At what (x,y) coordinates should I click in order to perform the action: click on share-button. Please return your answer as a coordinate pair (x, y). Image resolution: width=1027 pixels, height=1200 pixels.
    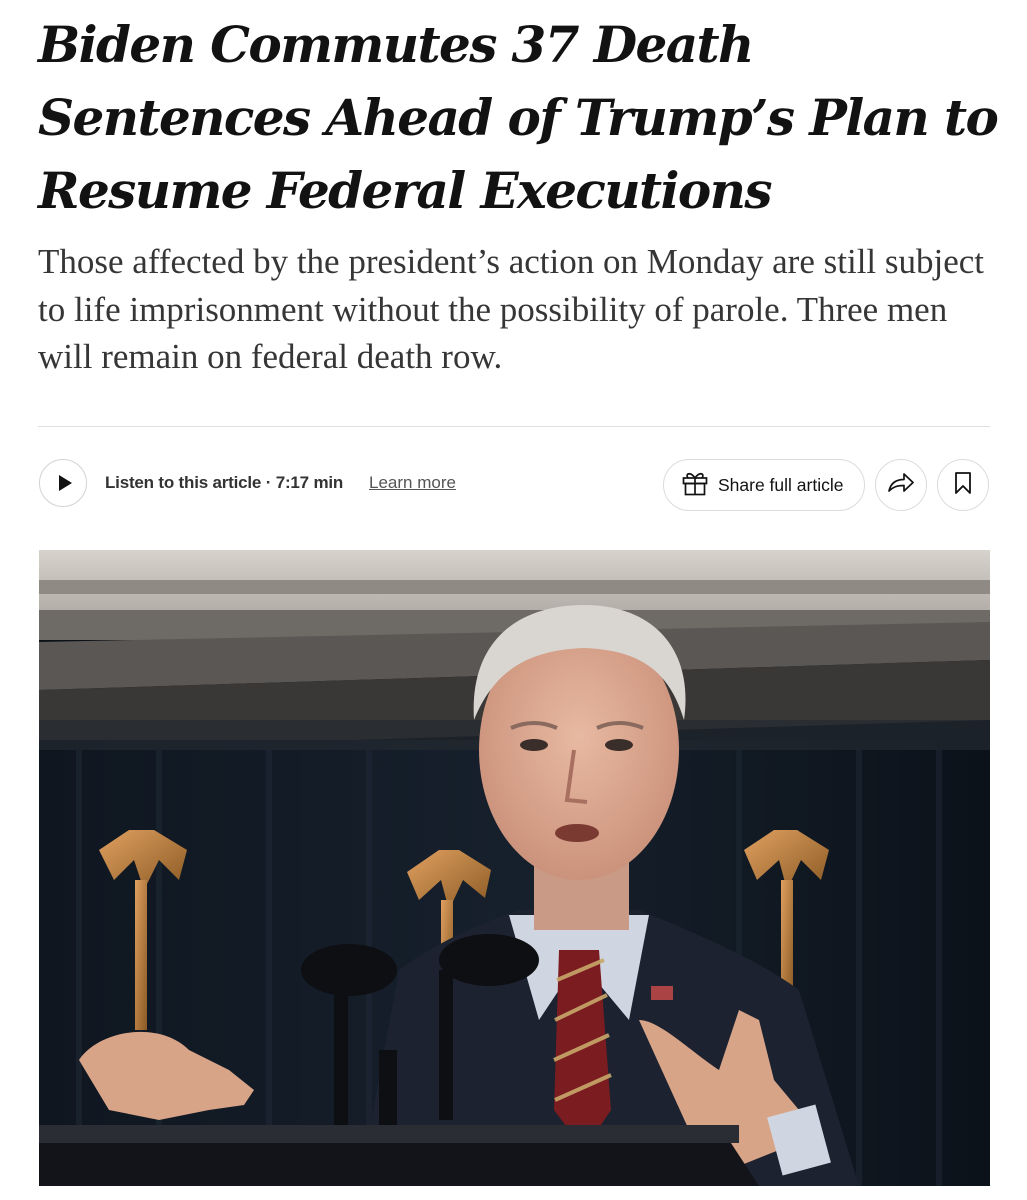
    Looking at the image, I should click on (901, 485).